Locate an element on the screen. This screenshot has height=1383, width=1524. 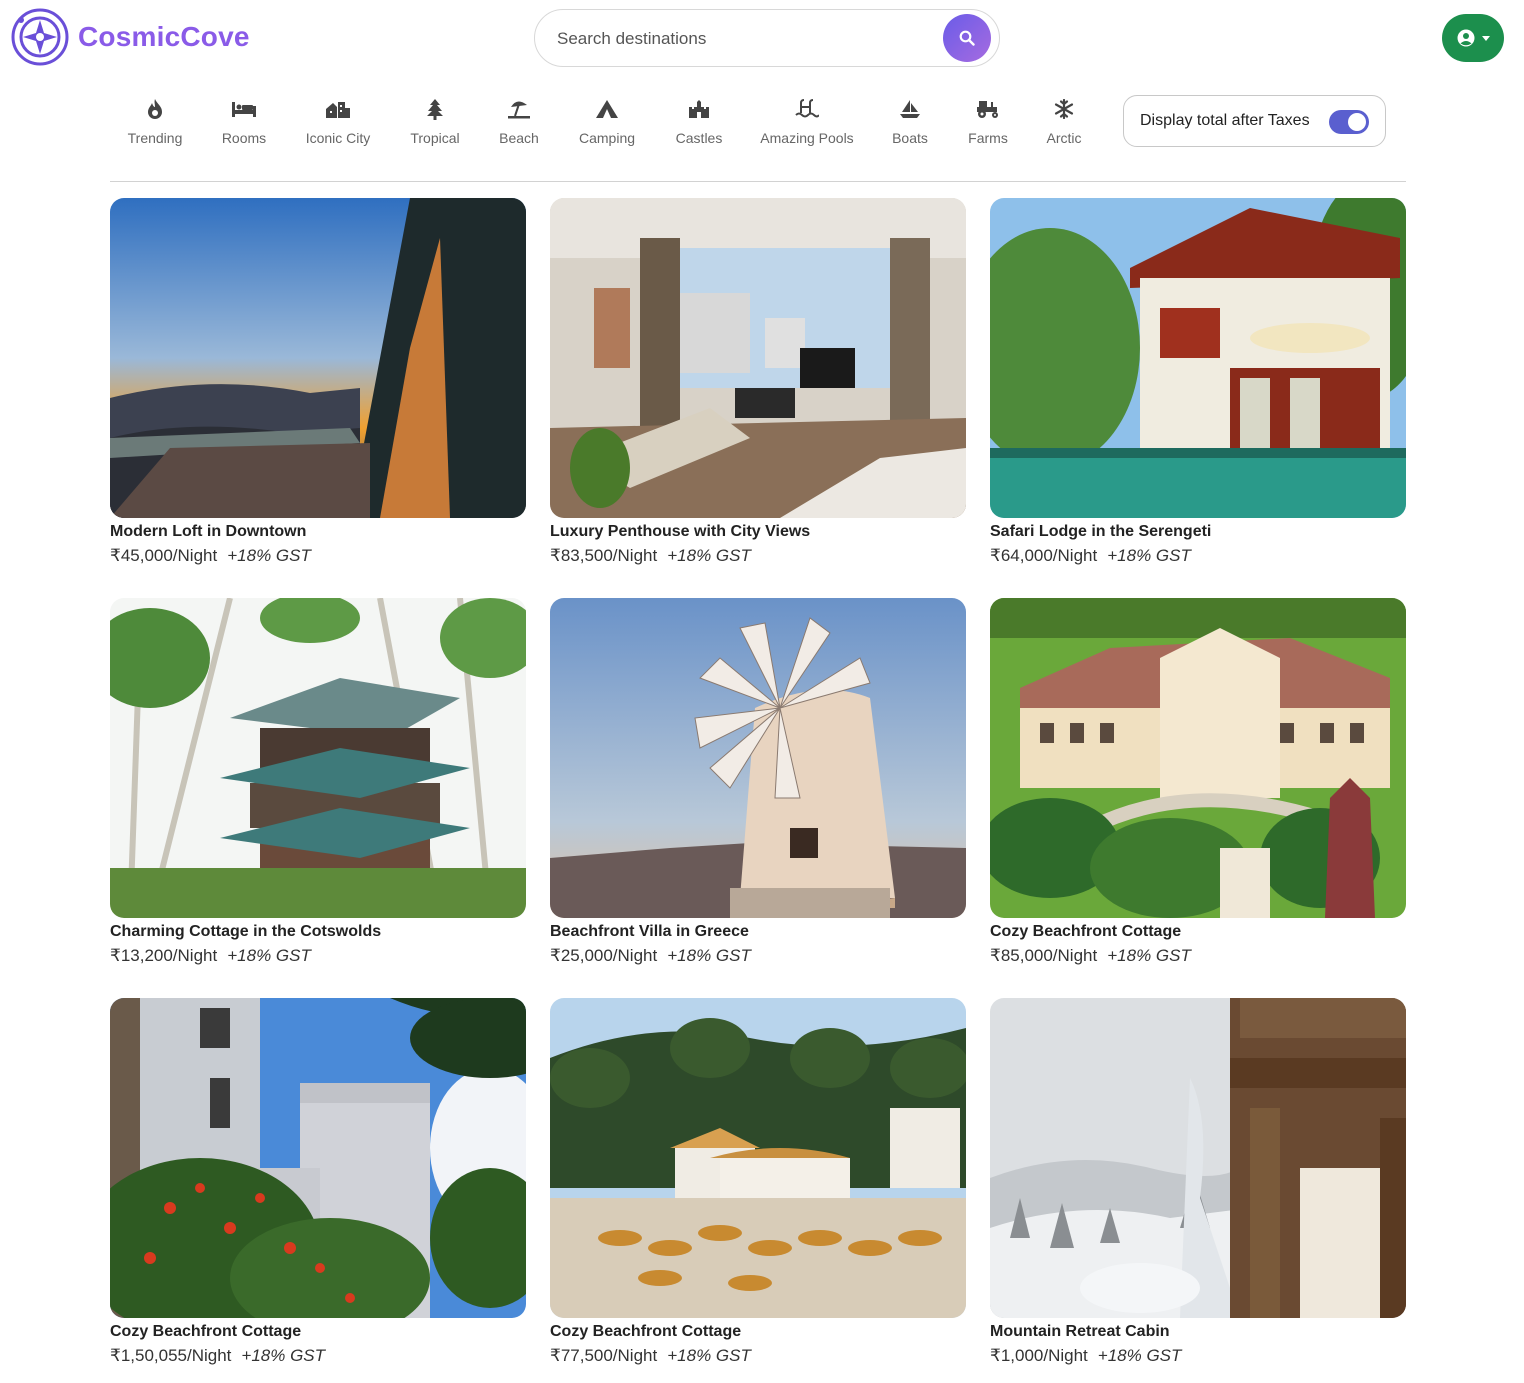
price-value: ₹1,50,055/Night is located at coordinates (171, 1355).